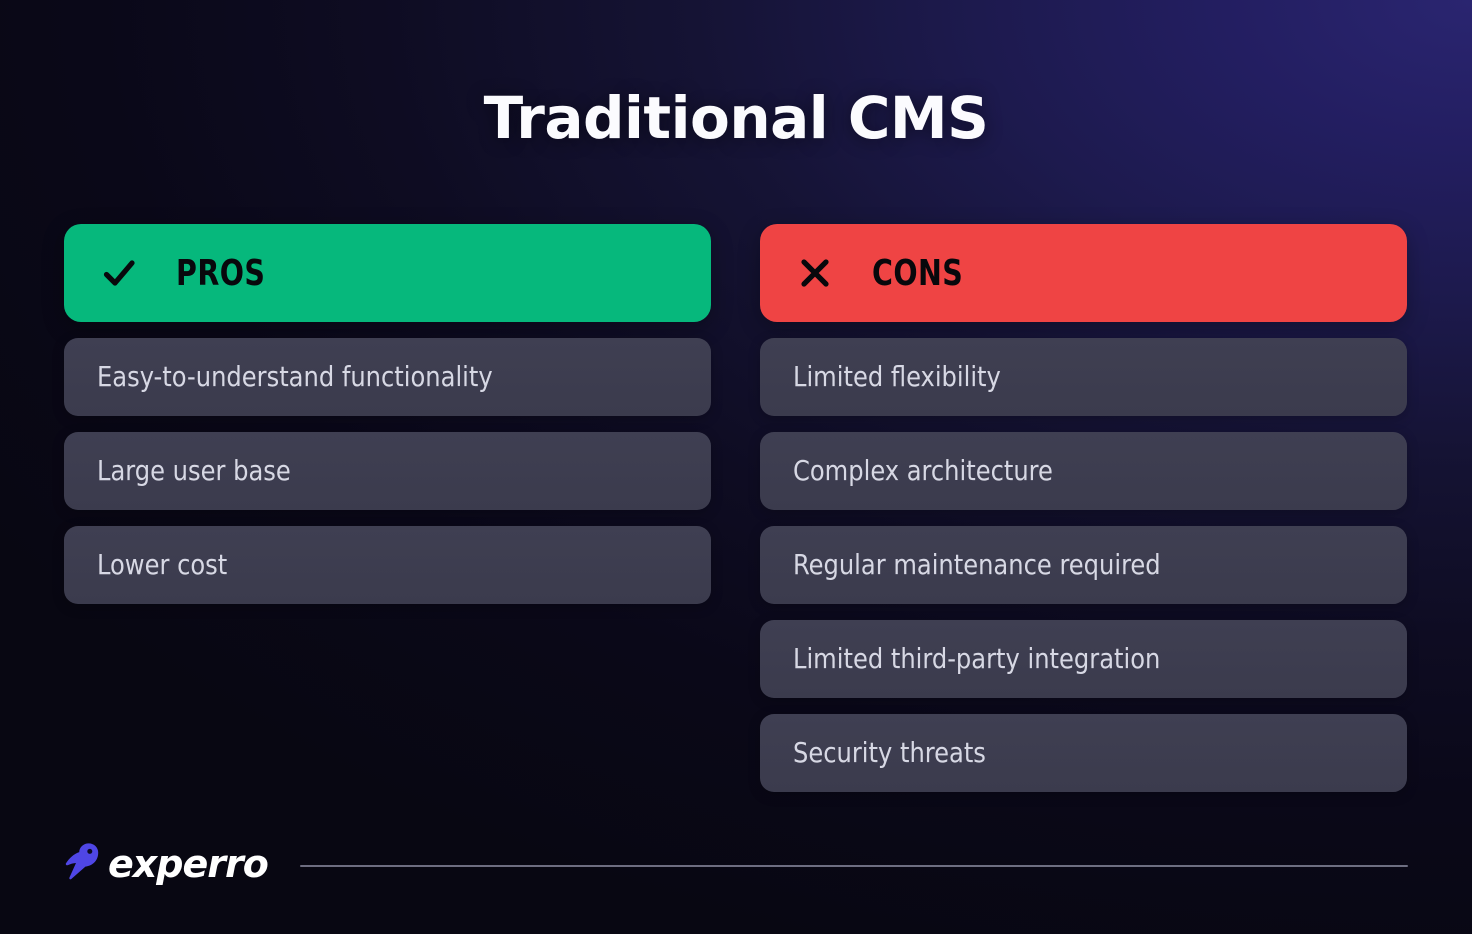  Describe the element at coordinates (853, 866) in the screenshot. I see `footer-divider` at that location.